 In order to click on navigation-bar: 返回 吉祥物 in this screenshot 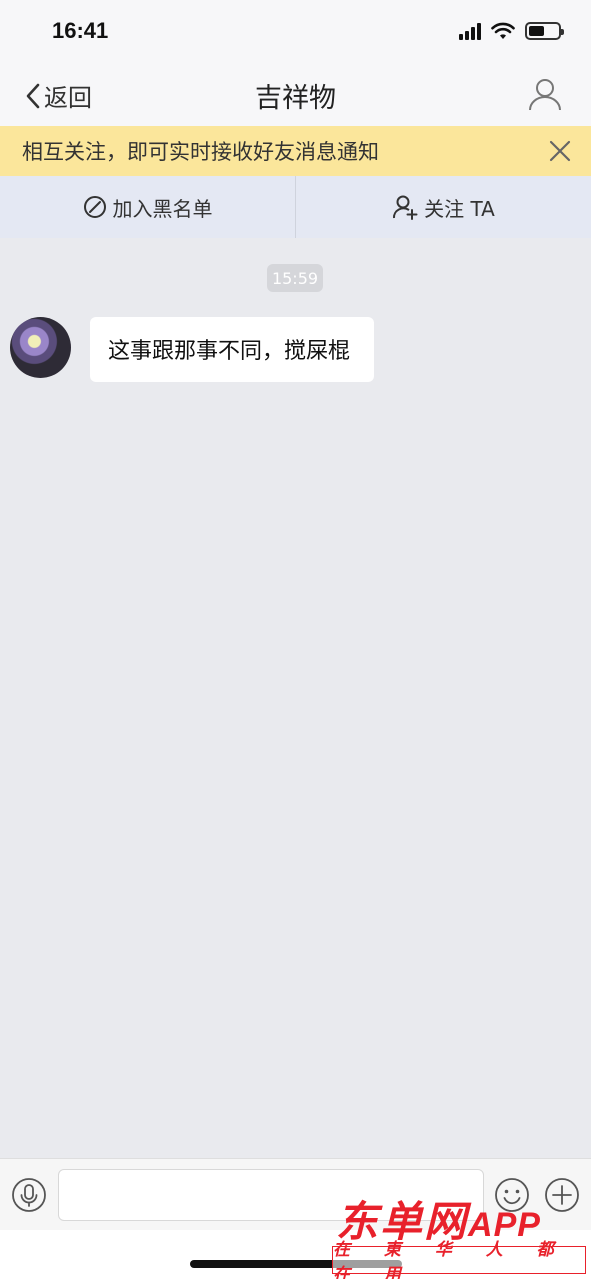, I will do `click(295, 95)`.